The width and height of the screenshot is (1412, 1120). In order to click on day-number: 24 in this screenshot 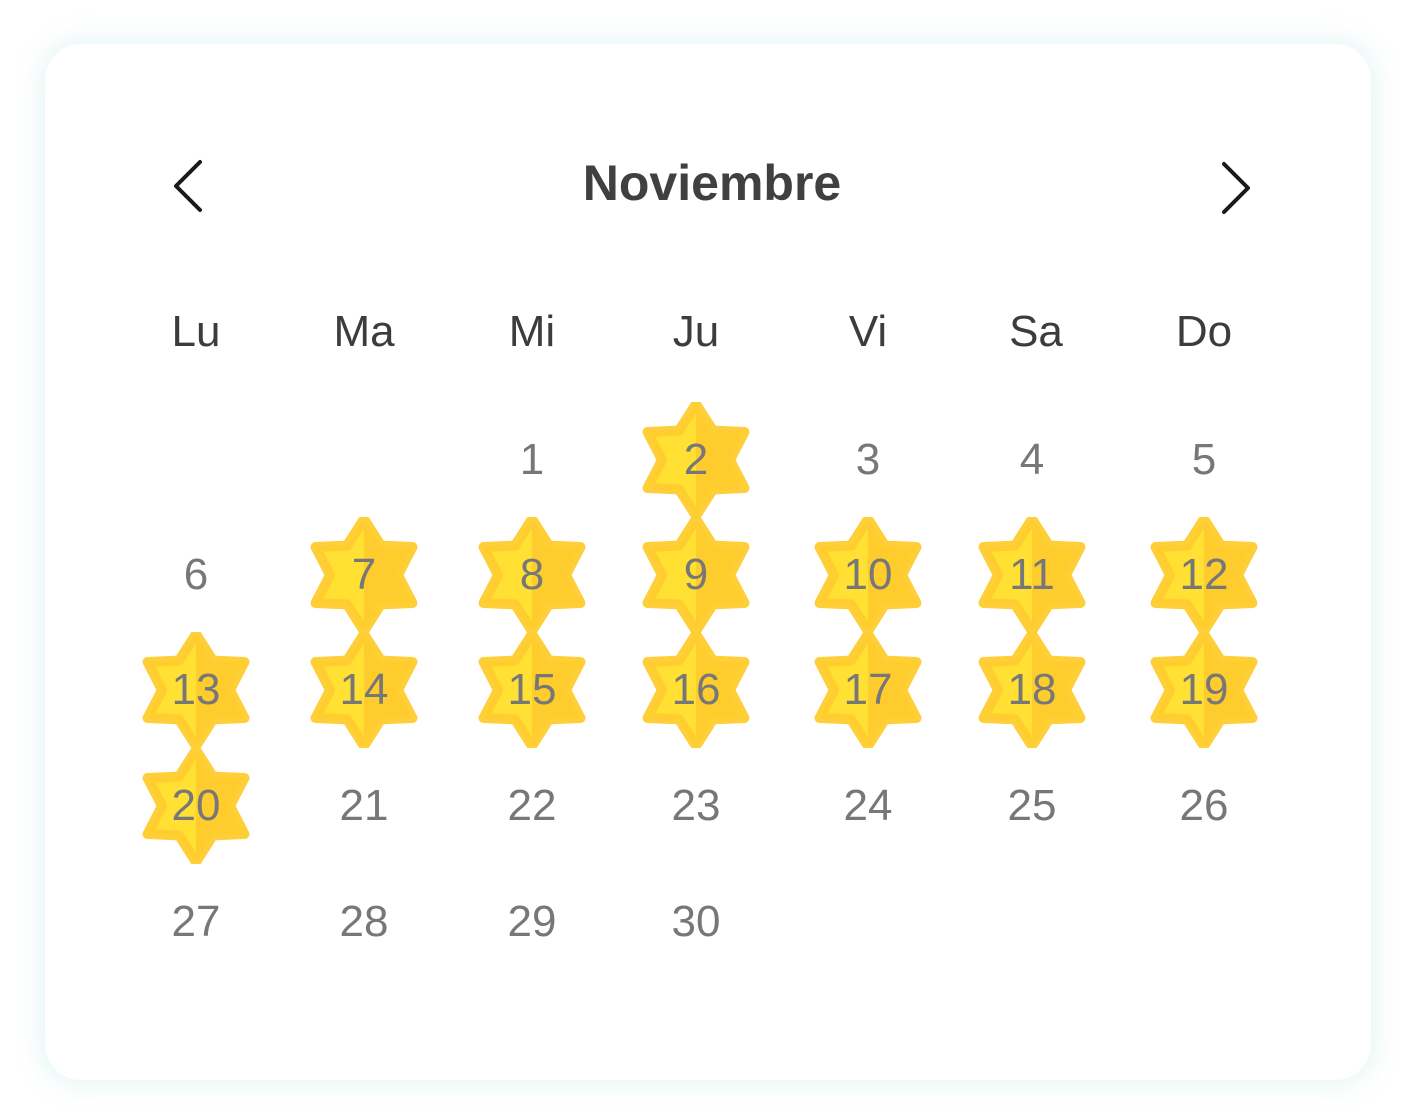, I will do `click(868, 805)`.